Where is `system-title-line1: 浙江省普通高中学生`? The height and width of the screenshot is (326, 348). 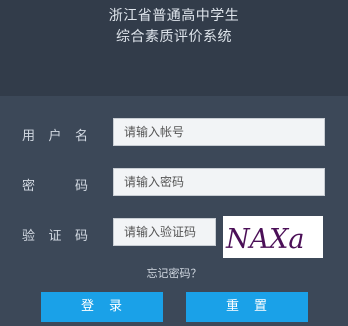 system-title-line1: 浙江省普通高中学生 is located at coordinates (174, 16).